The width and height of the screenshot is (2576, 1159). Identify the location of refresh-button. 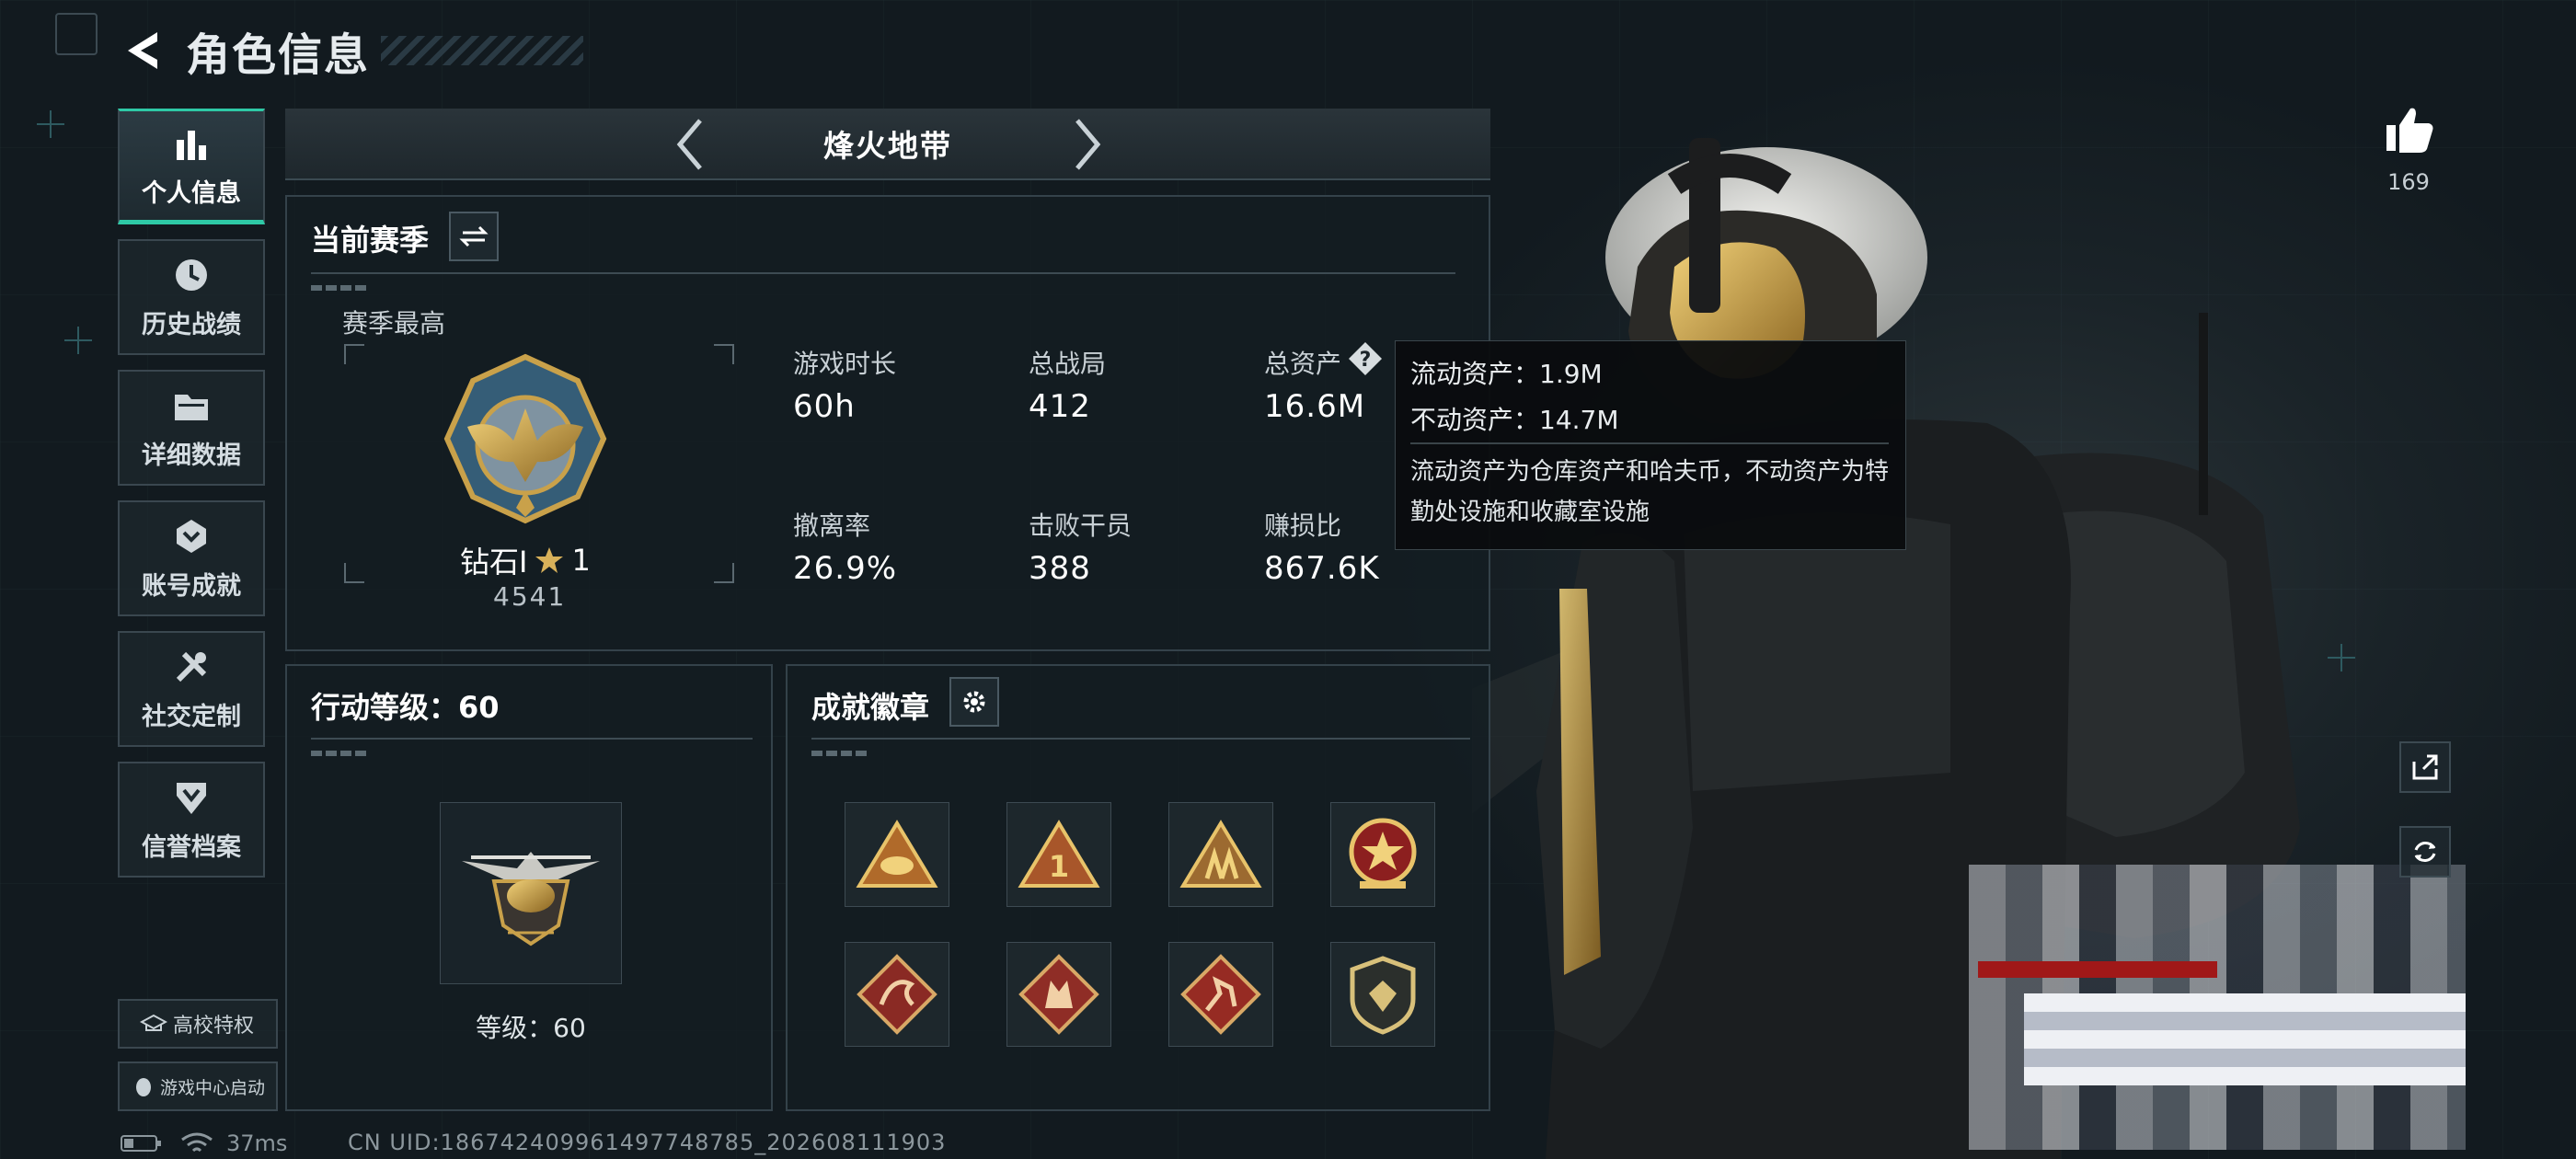
(2425, 852).